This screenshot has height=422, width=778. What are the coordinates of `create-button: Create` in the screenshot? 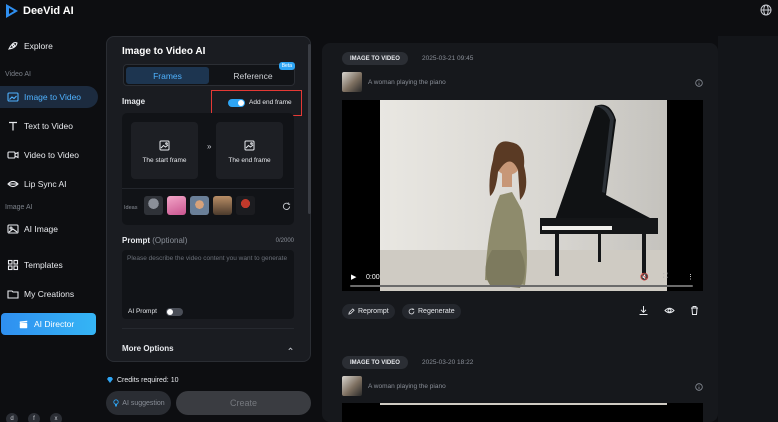 It's located at (243, 403).